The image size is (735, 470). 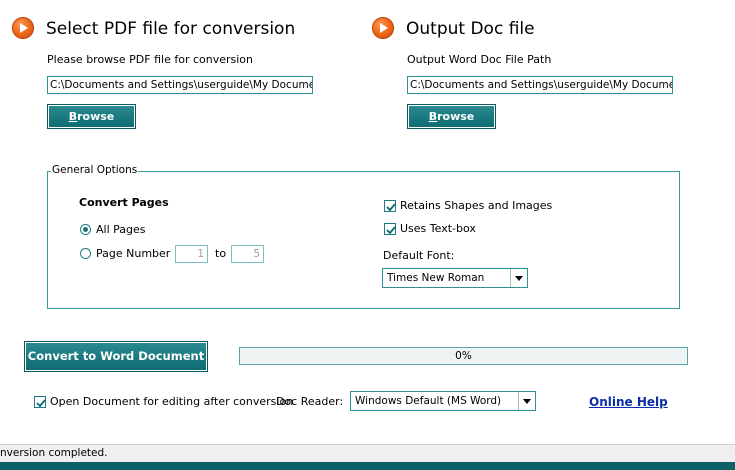 I want to click on browse-doc-button: Browse, so click(x=451, y=116).